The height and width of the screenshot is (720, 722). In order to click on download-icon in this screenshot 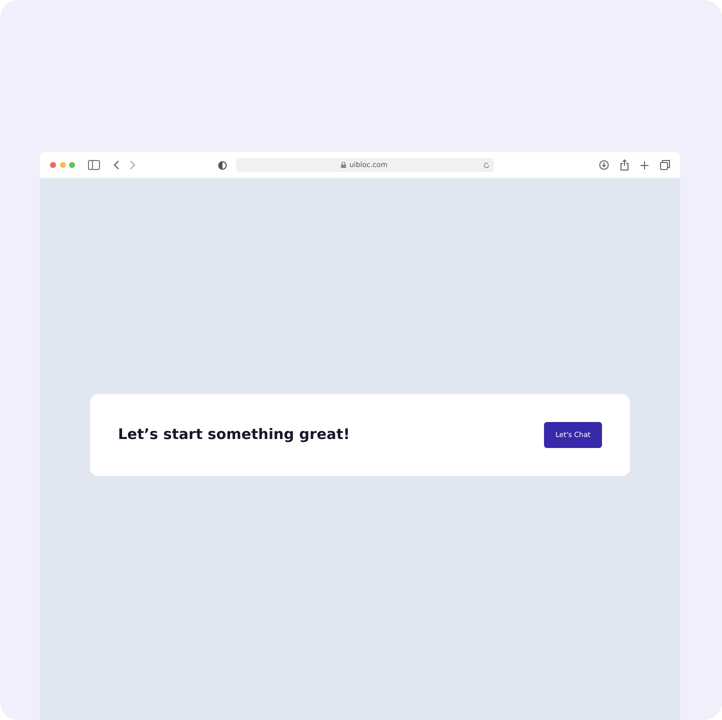, I will do `click(604, 165)`.